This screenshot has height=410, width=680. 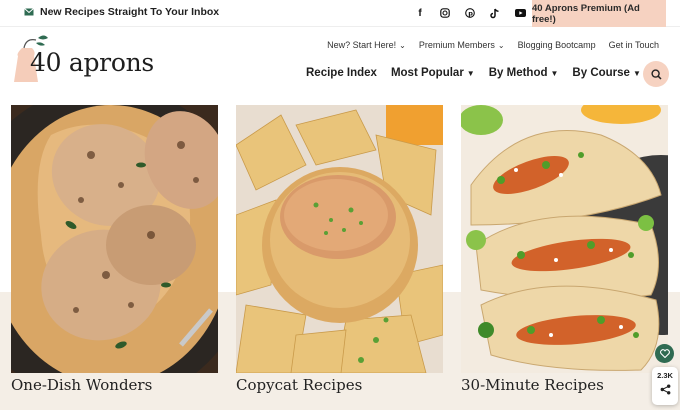 I want to click on pinterest-icon: p, so click(x=470, y=13).